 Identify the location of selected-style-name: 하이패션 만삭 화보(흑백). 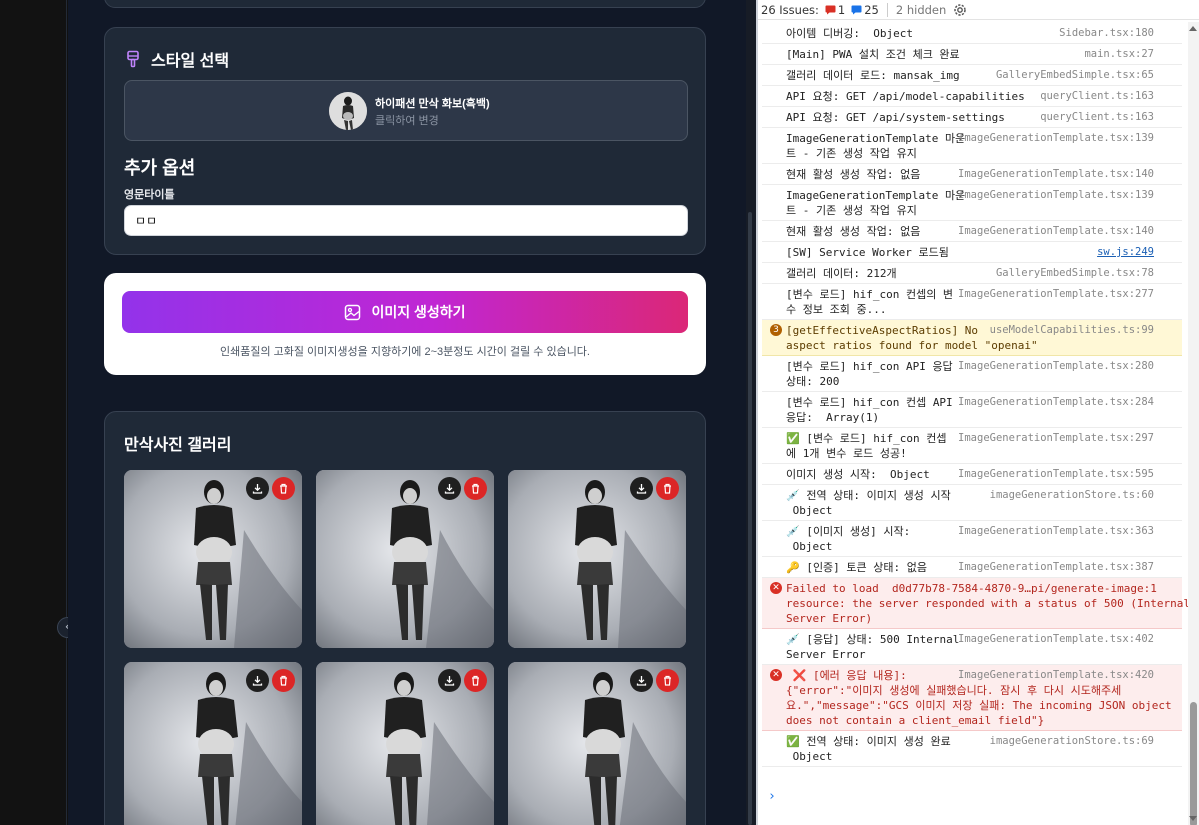
(432, 104).